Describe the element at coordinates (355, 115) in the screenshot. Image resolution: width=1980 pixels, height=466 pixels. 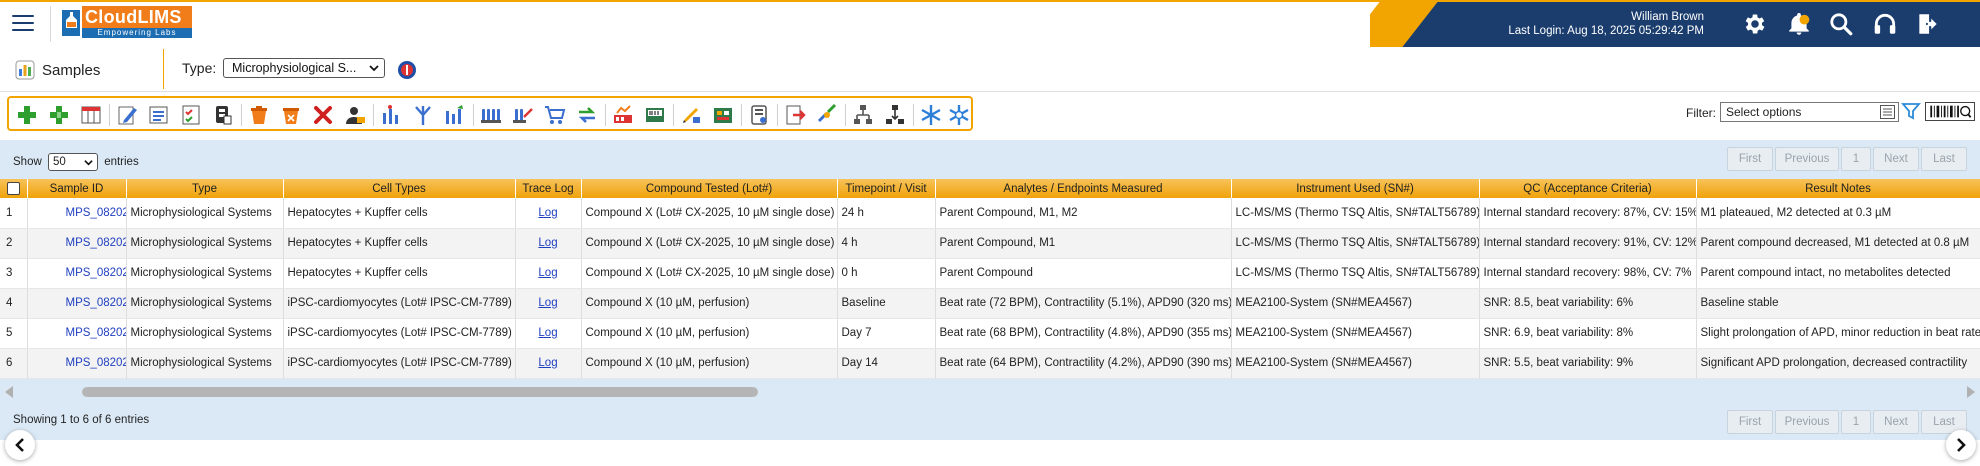
I see `assign-user-icon` at that location.